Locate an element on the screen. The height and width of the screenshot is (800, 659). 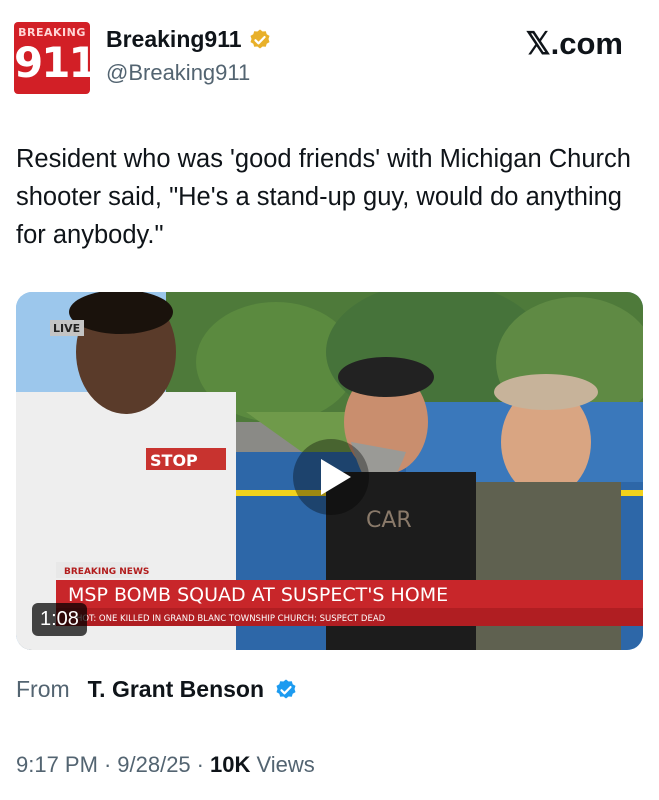
author-name-row: Breaking911 is located at coordinates (189, 39).